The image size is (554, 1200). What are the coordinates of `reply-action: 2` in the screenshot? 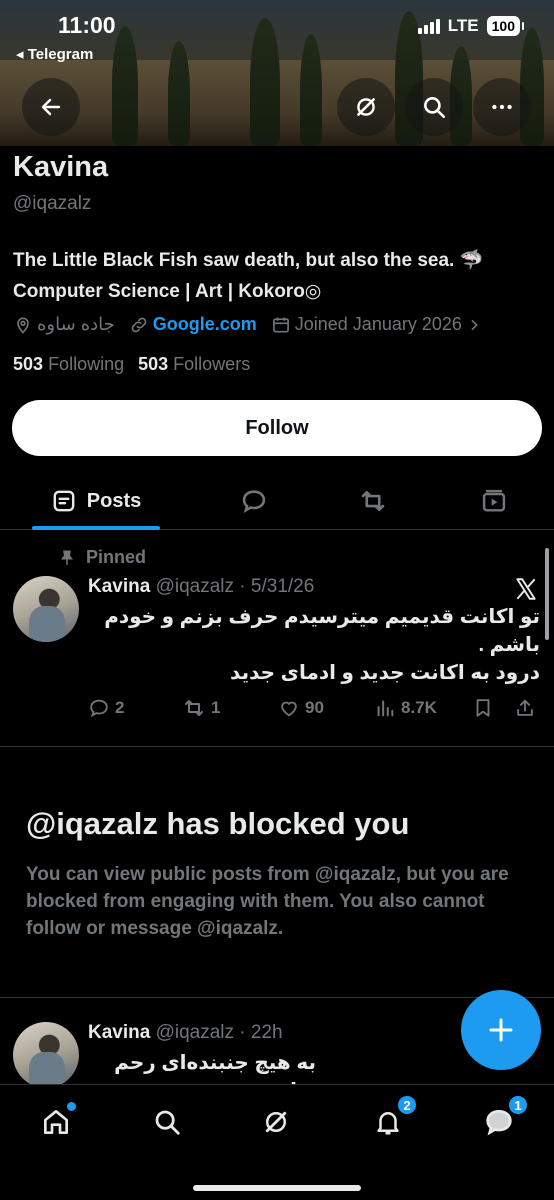 It's located at (106, 708).